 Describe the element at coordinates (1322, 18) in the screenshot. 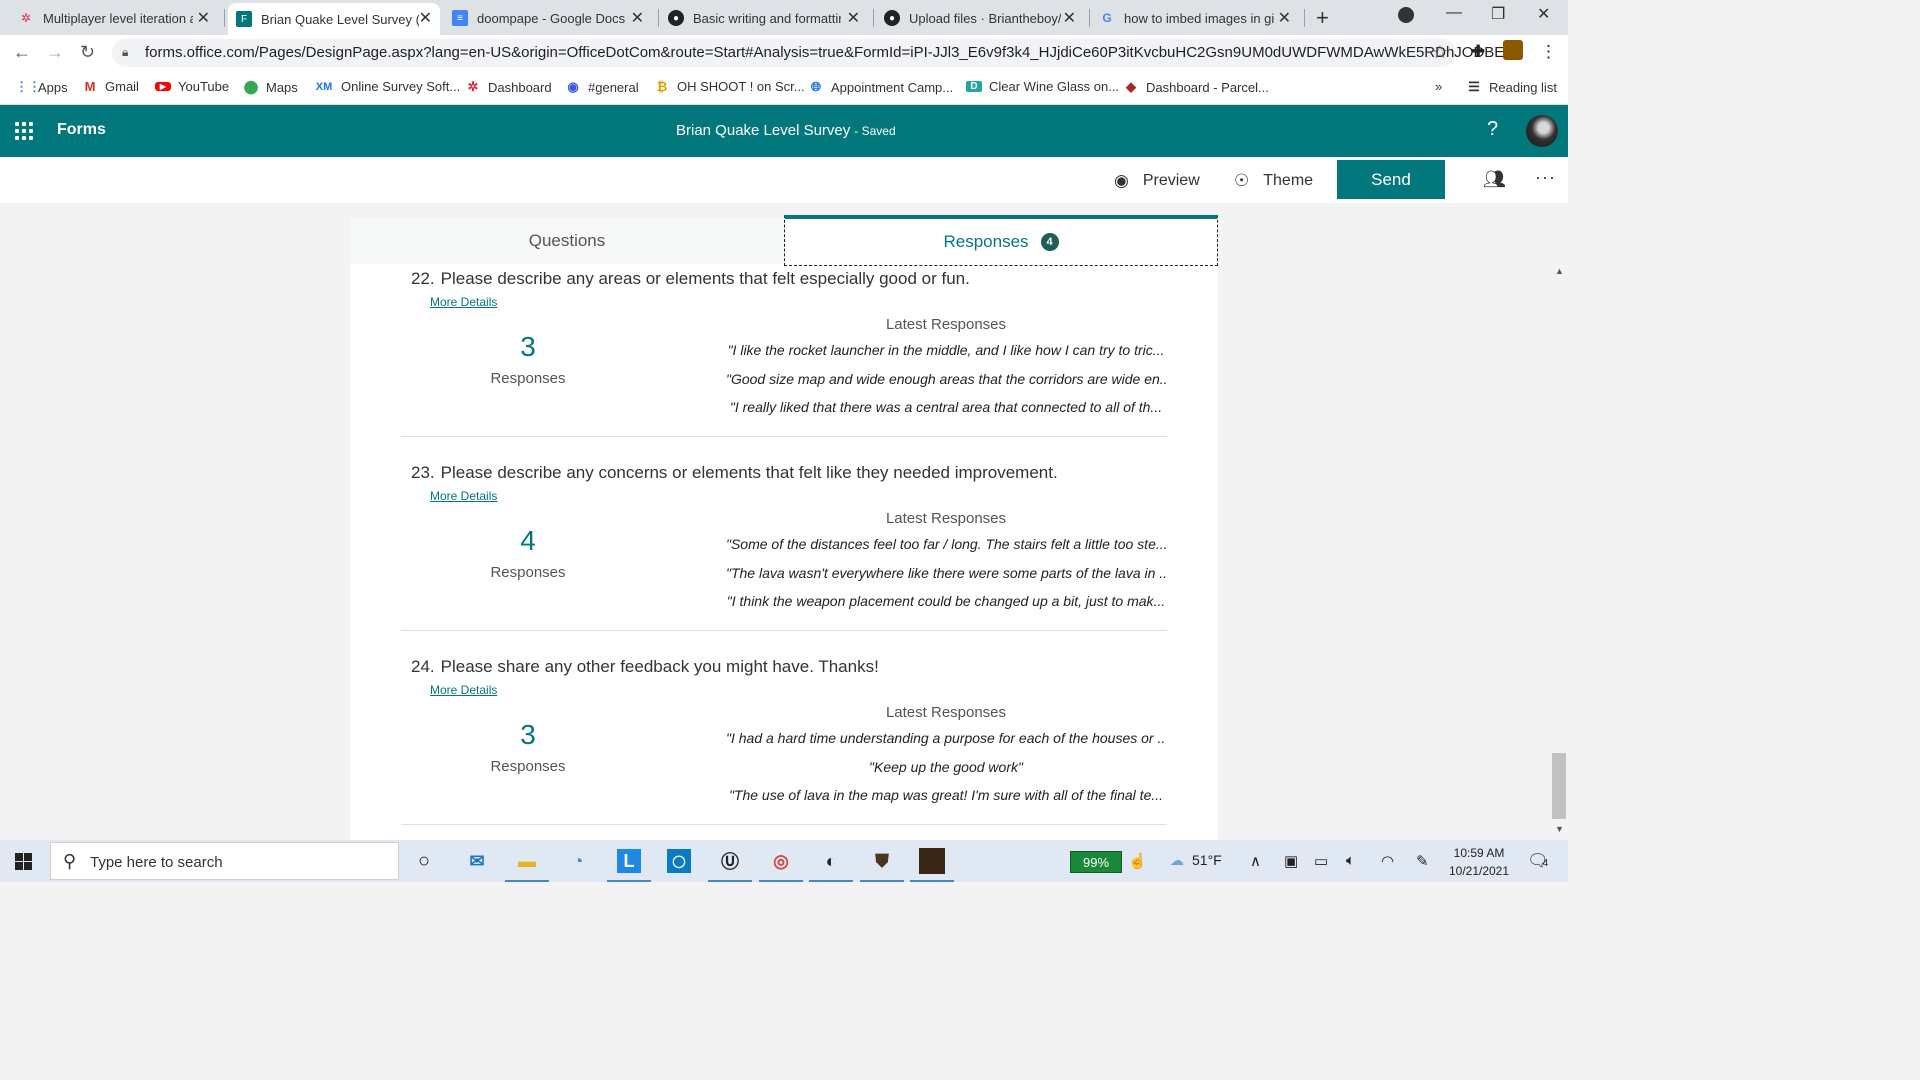

I see `new-tab-icon: +` at that location.